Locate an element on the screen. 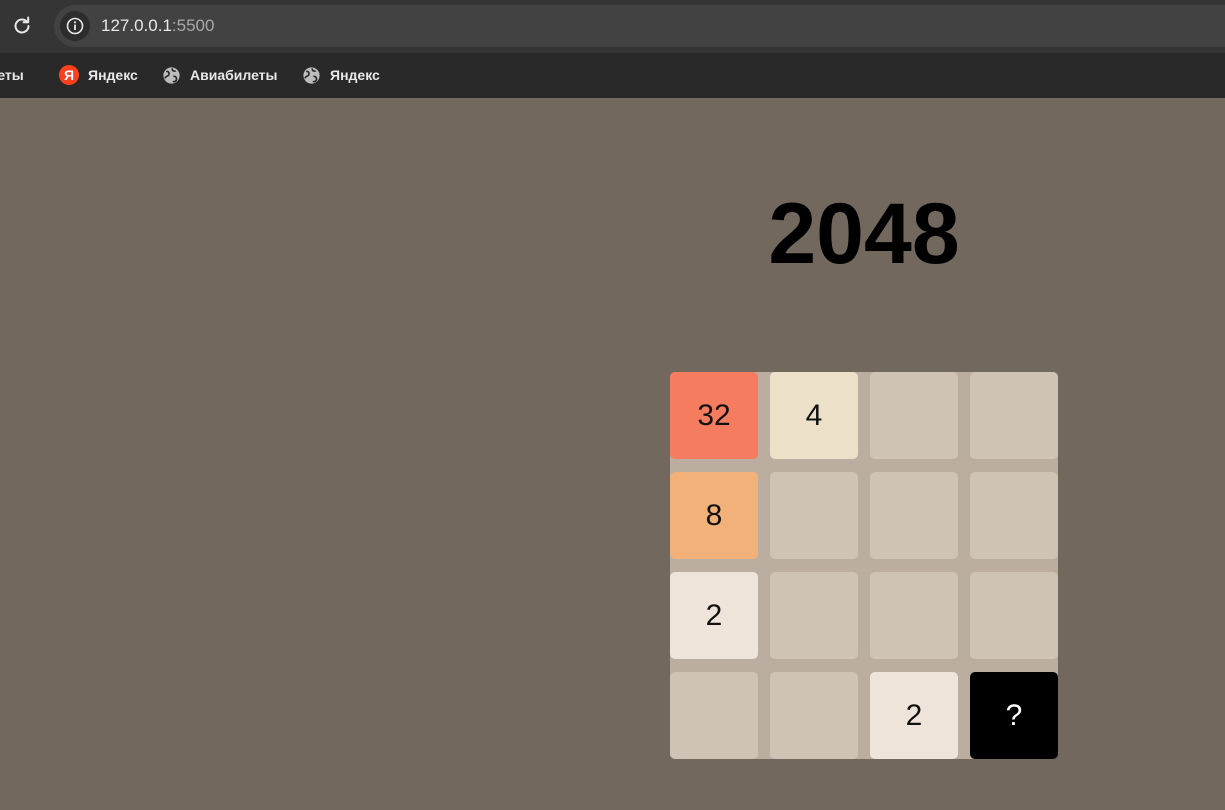  svg-text: Я is located at coordinates (69, 75).